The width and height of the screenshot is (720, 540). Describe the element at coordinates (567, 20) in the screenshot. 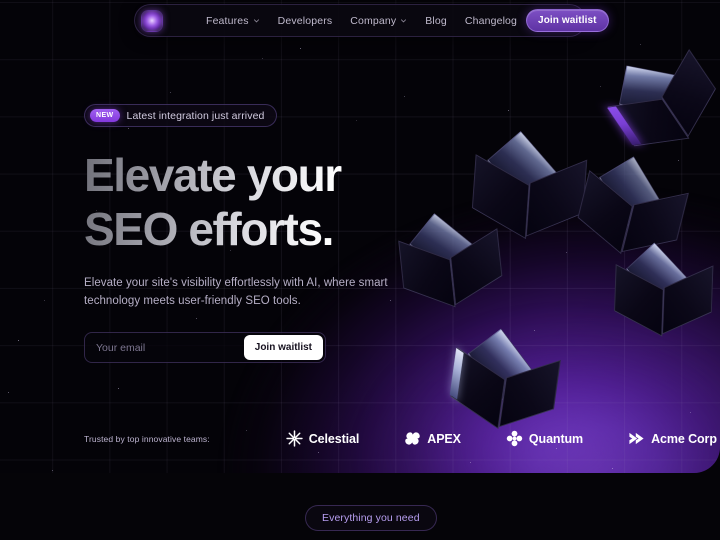

I see `nav-join-waitlist-button: Join waitlist` at that location.